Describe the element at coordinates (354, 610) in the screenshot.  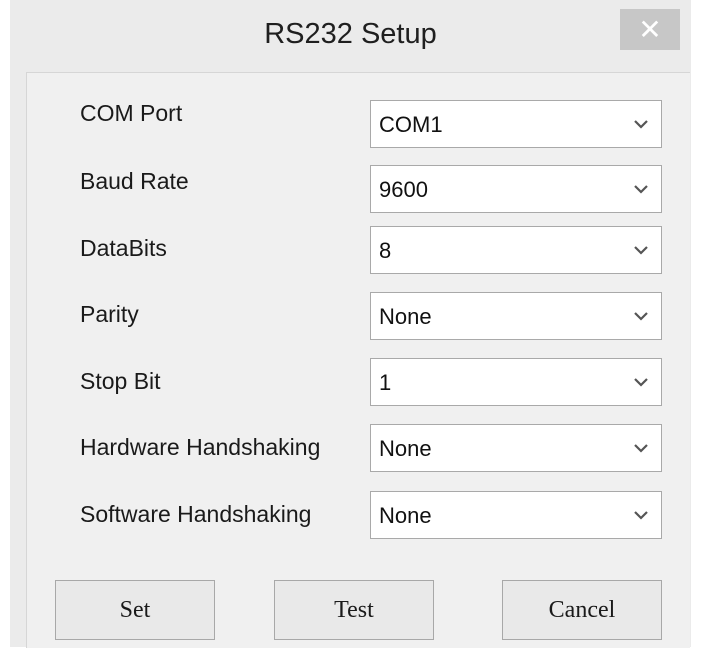
I see `test-button: Test` at that location.